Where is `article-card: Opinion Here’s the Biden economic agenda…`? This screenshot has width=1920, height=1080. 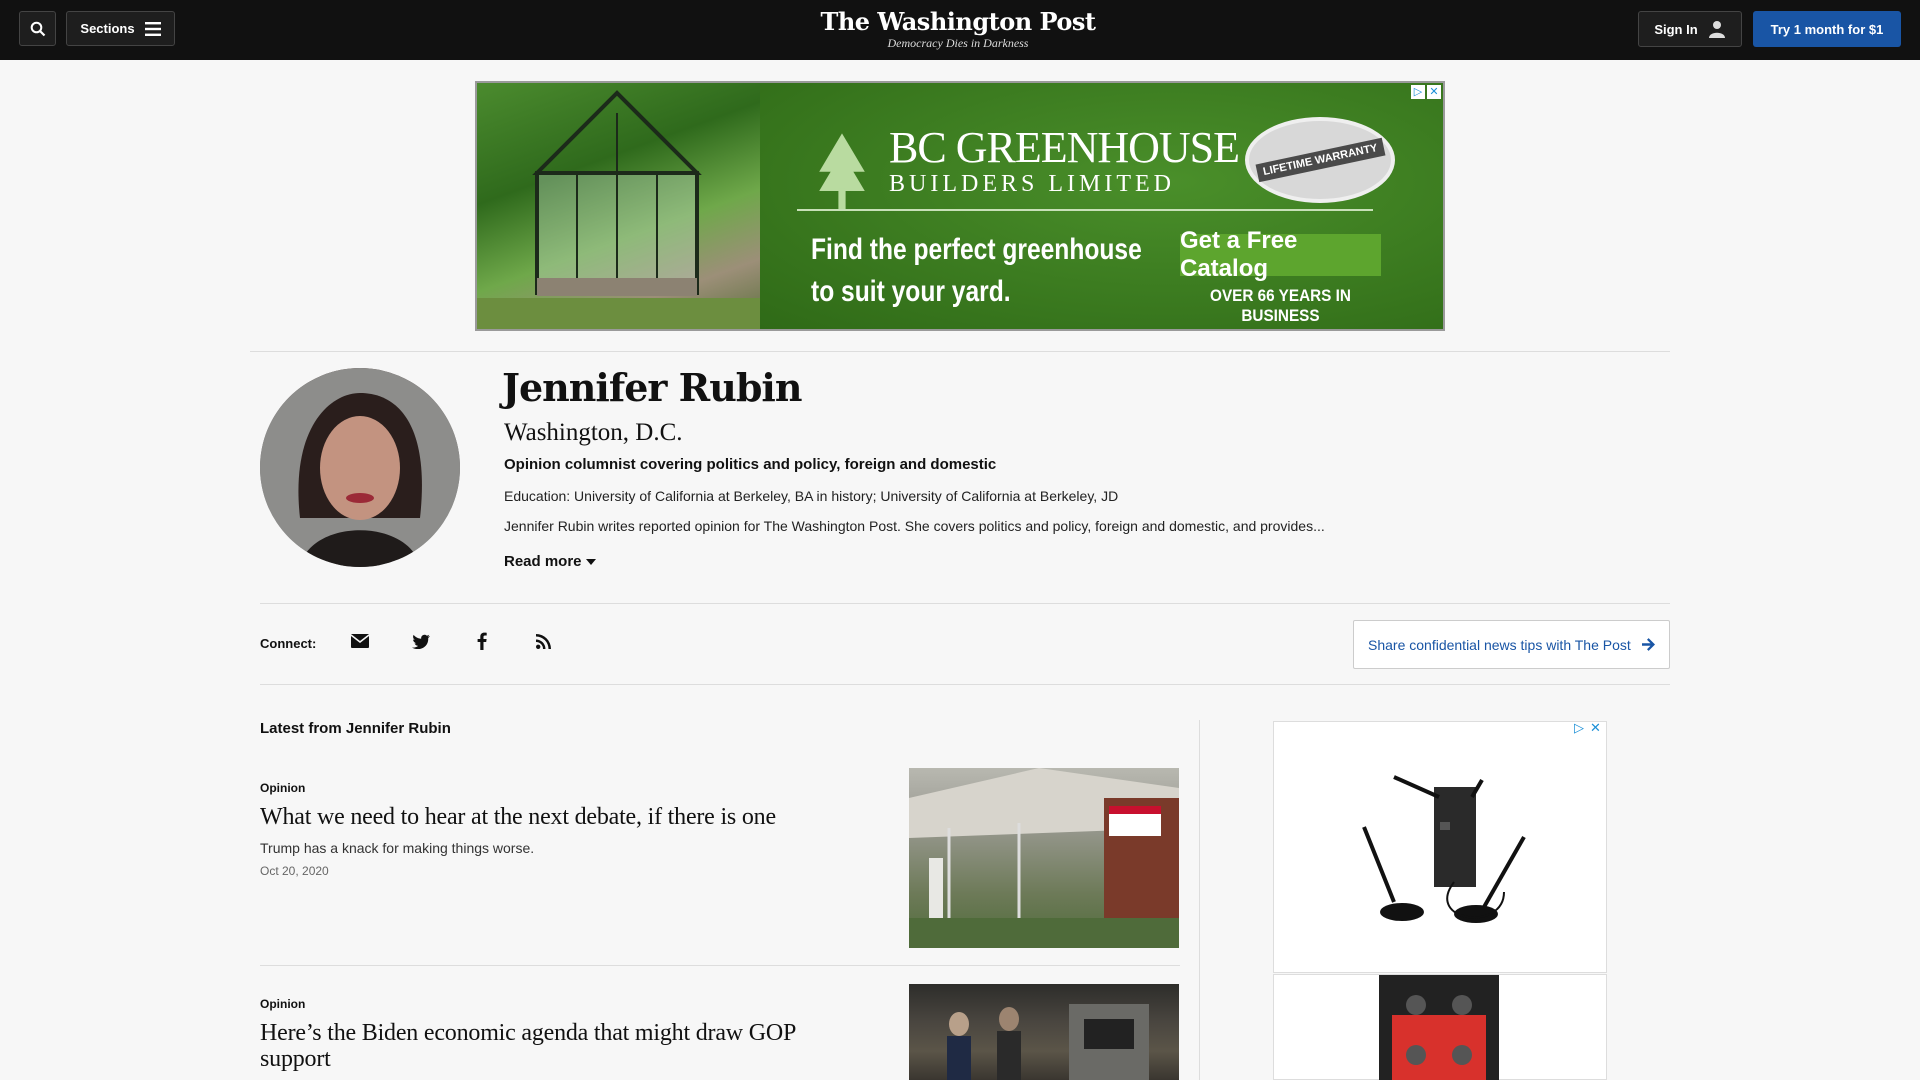
article-card: Opinion Here’s the Biden economic agenda… is located at coordinates (720, 1032).